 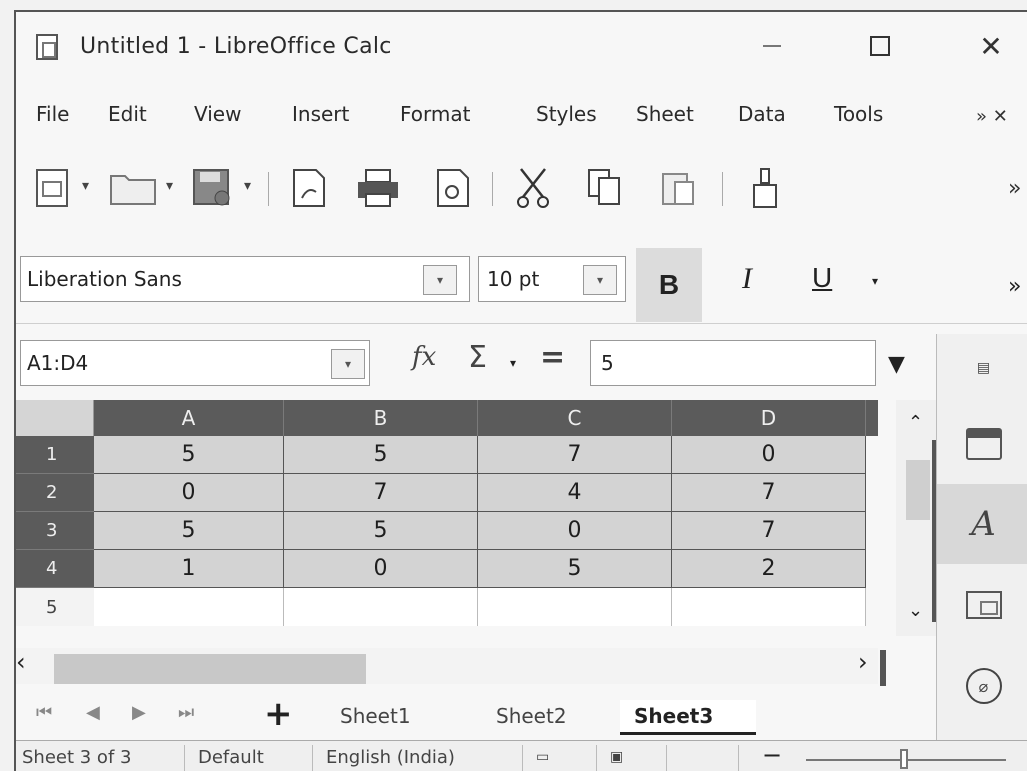 I want to click on vertical-scrollbar: ⌃ ⌄, so click(x=917, y=518).